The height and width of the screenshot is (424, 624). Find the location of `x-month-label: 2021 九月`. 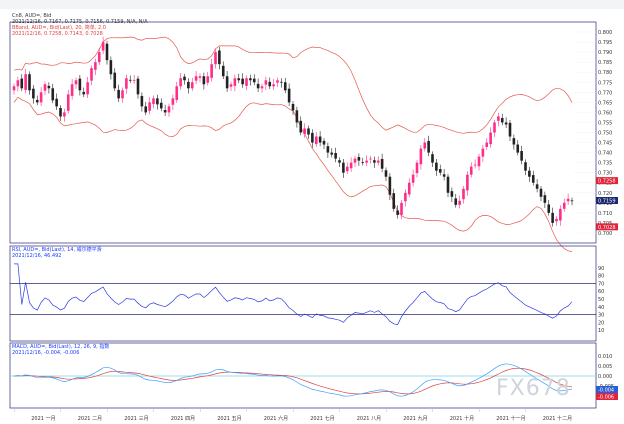

x-month-label: 2021 九月 is located at coordinates (415, 418).